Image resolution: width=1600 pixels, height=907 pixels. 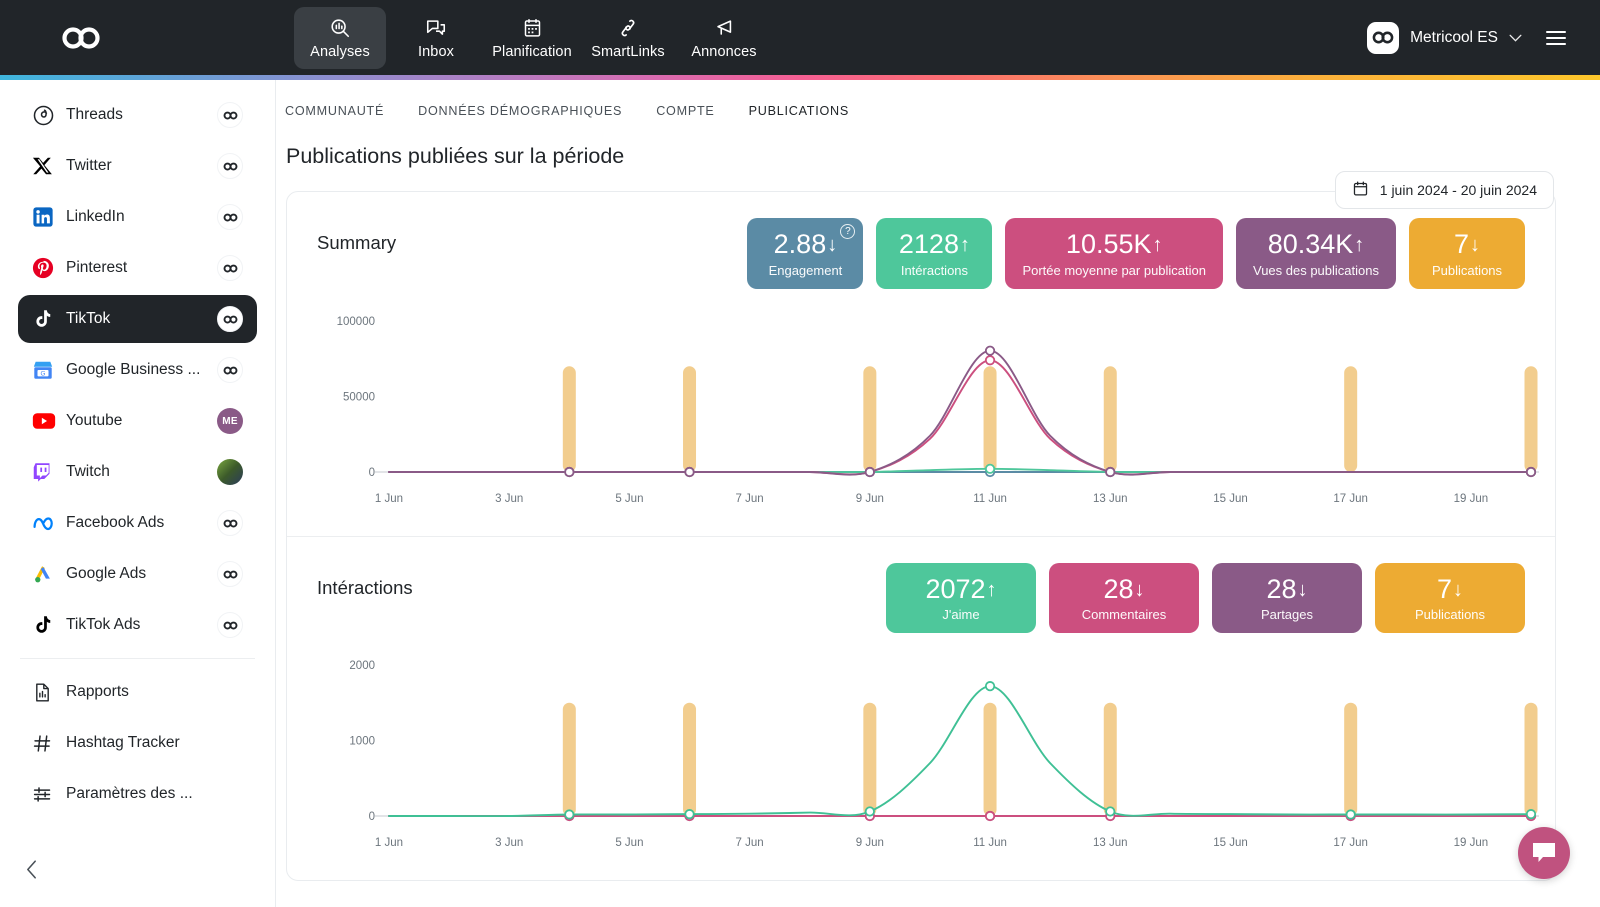 I want to click on nav-item-analyses: Analyses, so click(x=340, y=37).